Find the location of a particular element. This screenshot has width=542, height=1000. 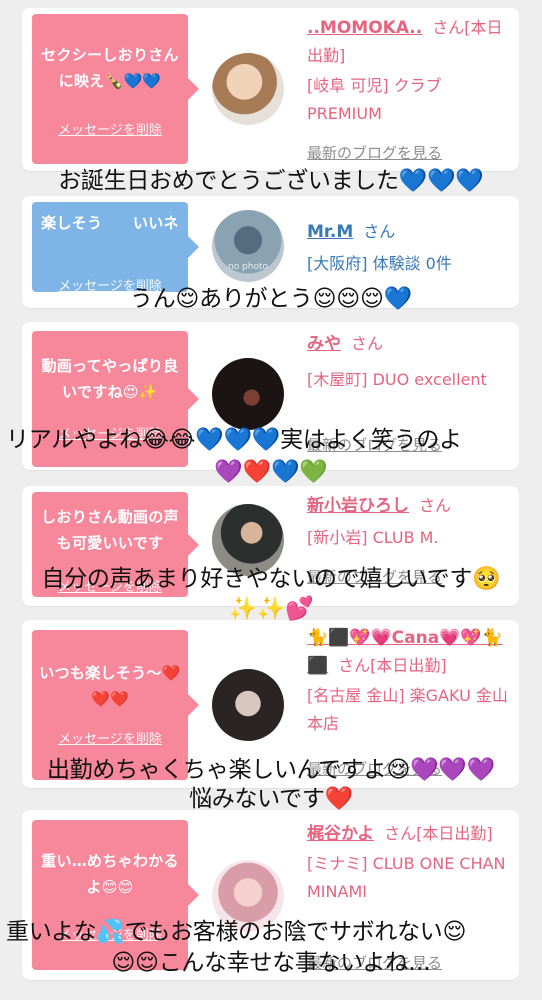

message-bubble: 楽しそう いいネ メッセージを削除 is located at coordinates (115, 248).